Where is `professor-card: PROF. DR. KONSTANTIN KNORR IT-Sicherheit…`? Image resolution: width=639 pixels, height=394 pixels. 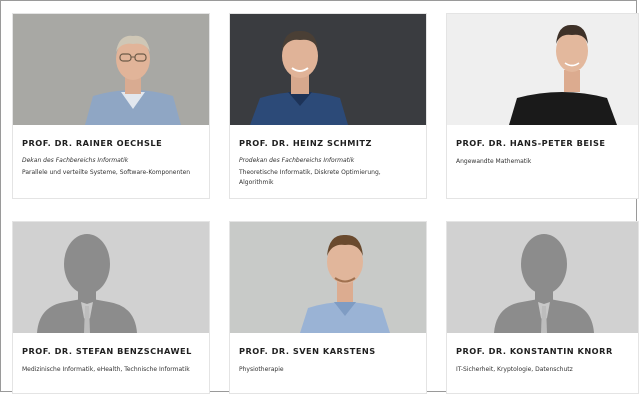
professor-card: PROF. DR. KONSTANTIN KNORR IT-Sicherheit… is located at coordinates (542, 307).